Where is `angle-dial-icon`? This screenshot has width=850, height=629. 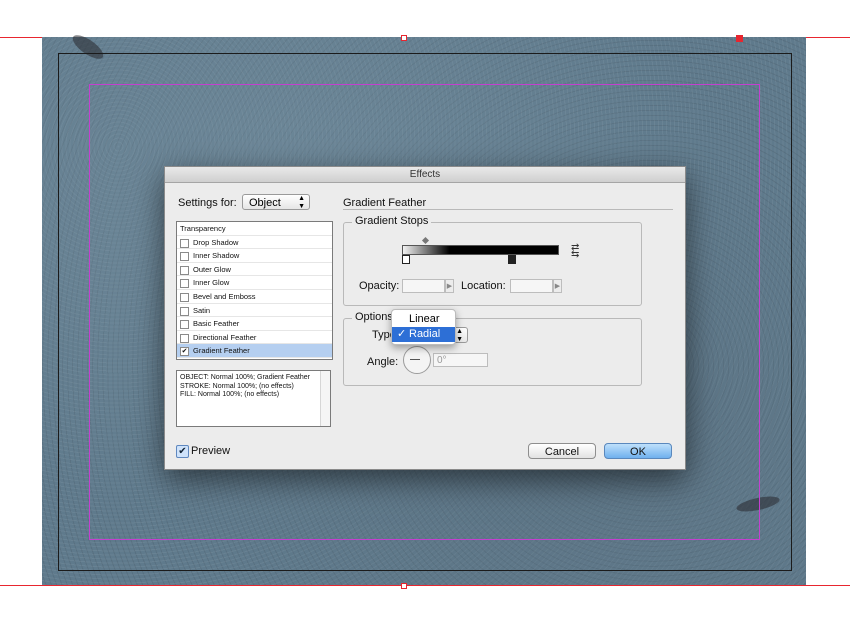 angle-dial-icon is located at coordinates (417, 360).